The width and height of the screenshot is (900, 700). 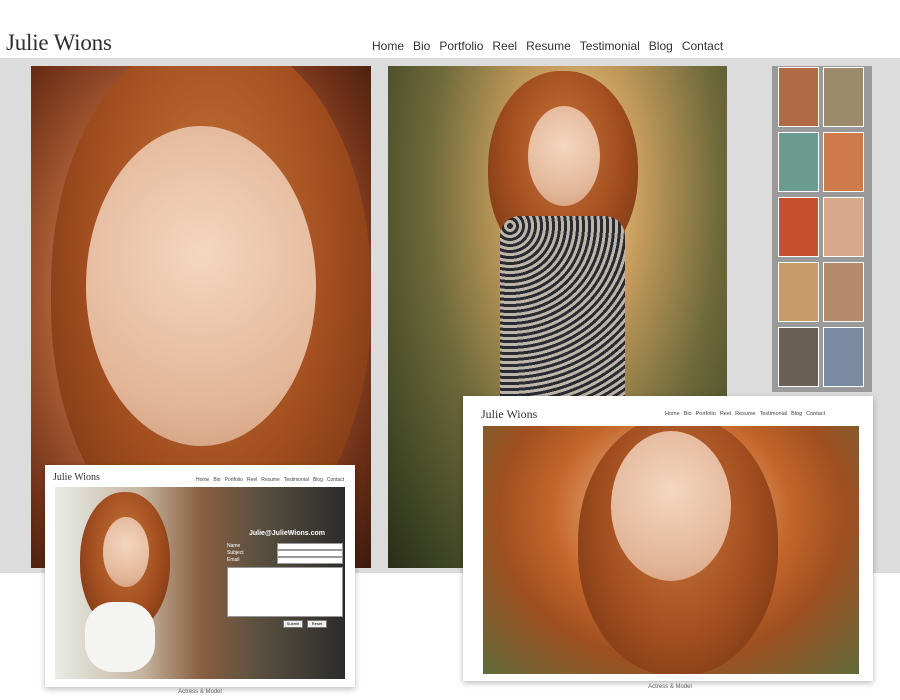 What do you see at coordinates (120, 637) in the screenshot?
I see `cat-image` at bounding box center [120, 637].